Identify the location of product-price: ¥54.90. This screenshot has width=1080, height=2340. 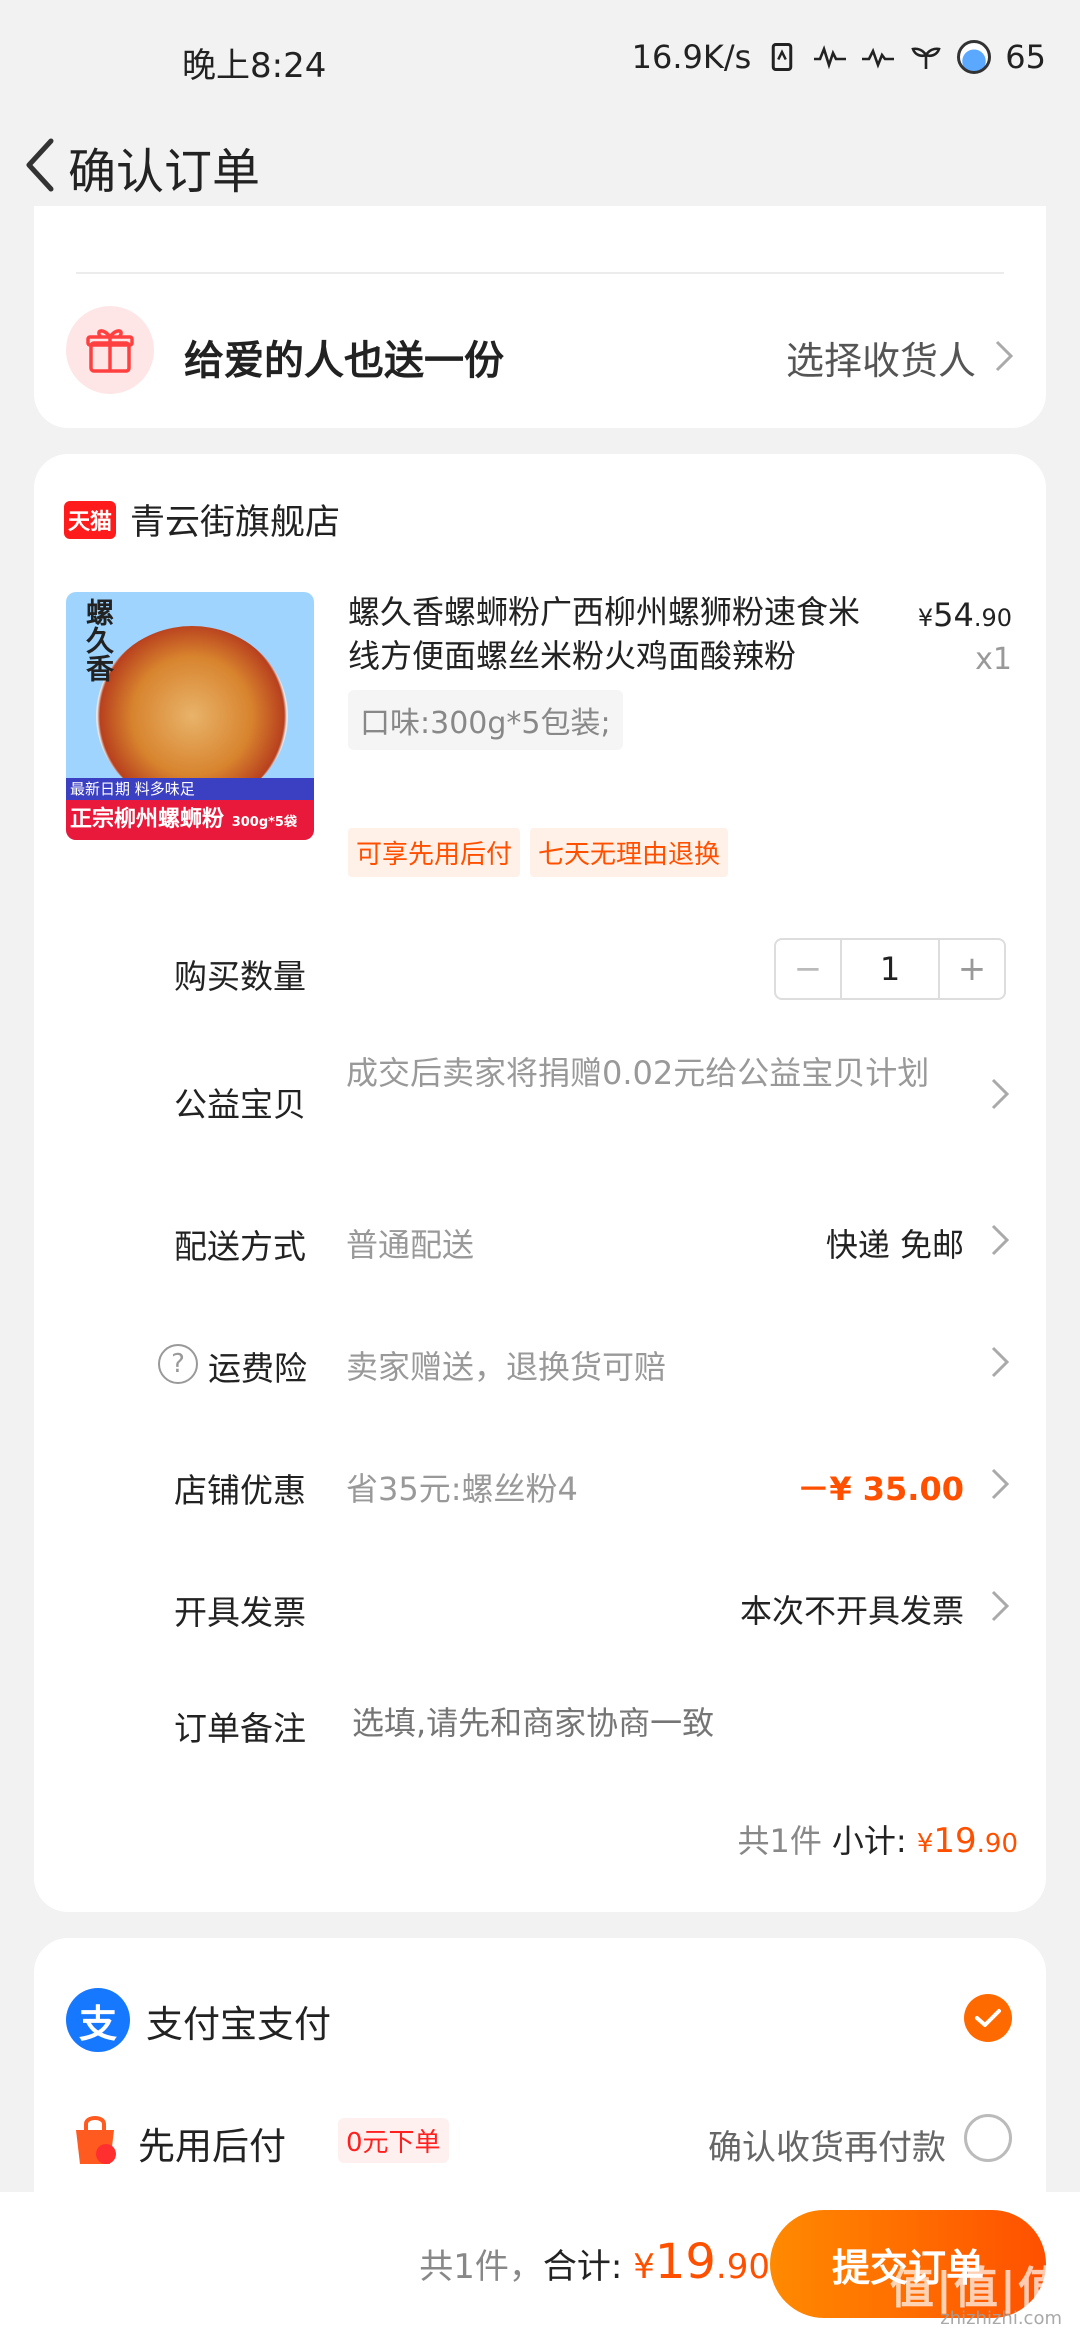
(965, 615).